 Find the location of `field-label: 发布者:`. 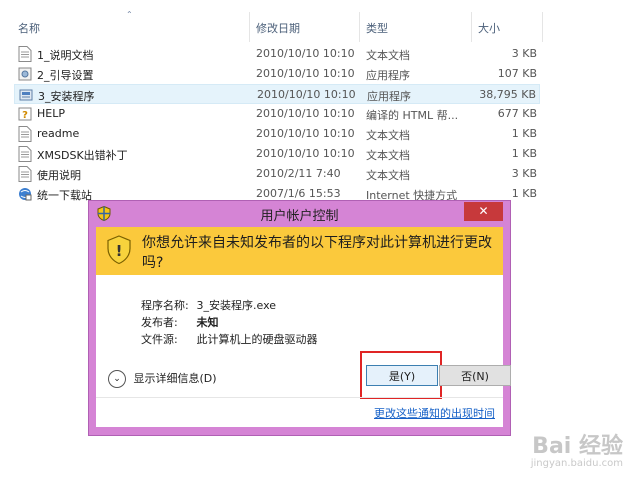

field-label: 发布者: is located at coordinates (159, 322).